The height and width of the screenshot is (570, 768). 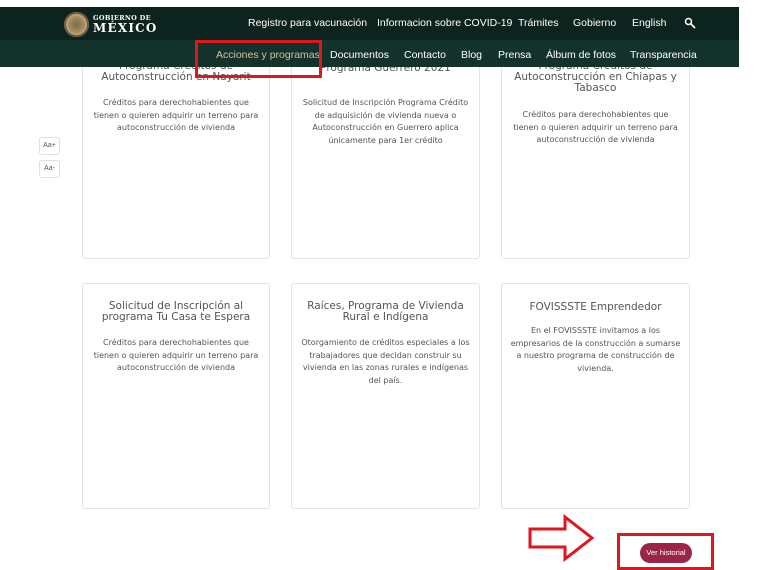 I want to click on gobierno-logo: GOBIERNO DE MÉXICO, so click(x=111, y=24).